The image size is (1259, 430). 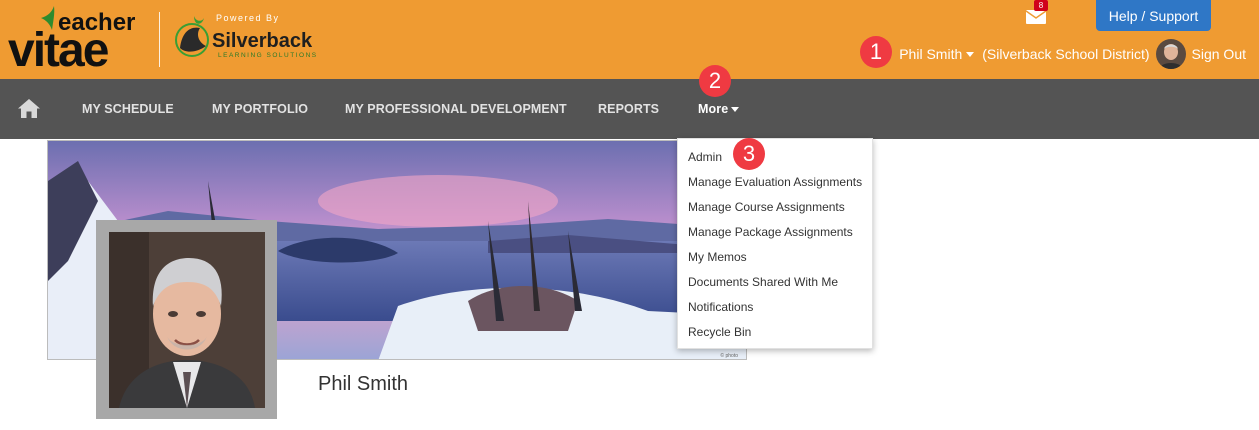 I want to click on callout-3: 3, so click(x=749, y=154).